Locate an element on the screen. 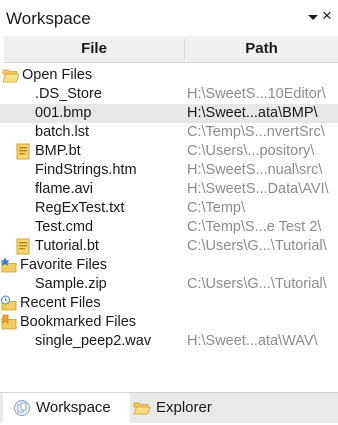 The height and width of the screenshot is (425, 338). column-header-path: Path is located at coordinates (261, 49).